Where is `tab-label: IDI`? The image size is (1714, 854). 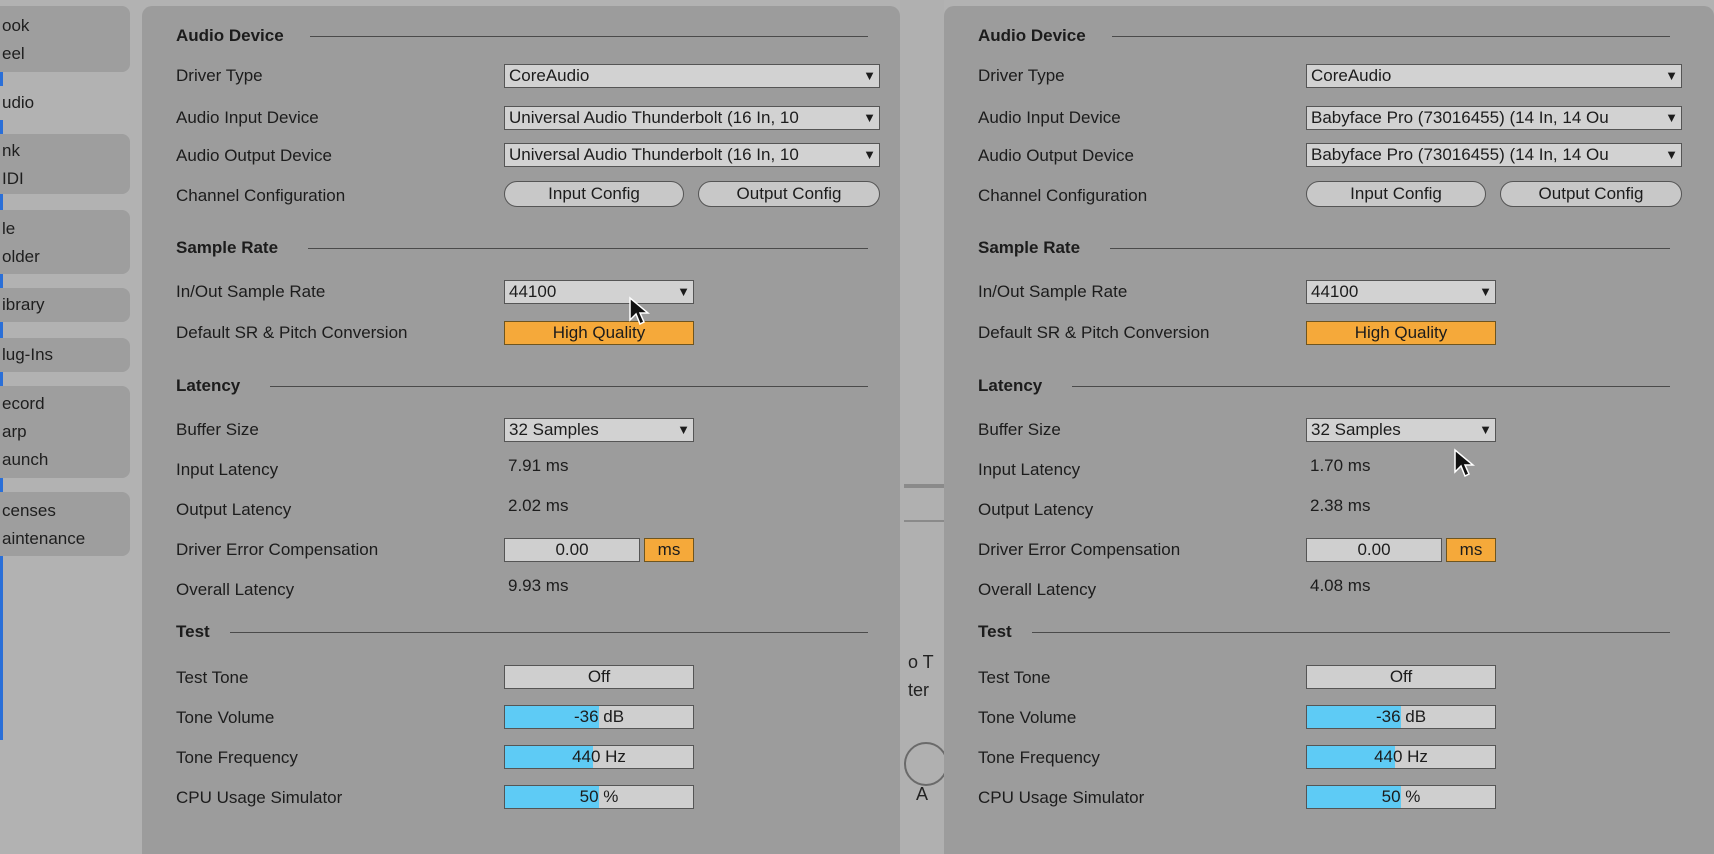 tab-label: IDI is located at coordinates (13, 178).